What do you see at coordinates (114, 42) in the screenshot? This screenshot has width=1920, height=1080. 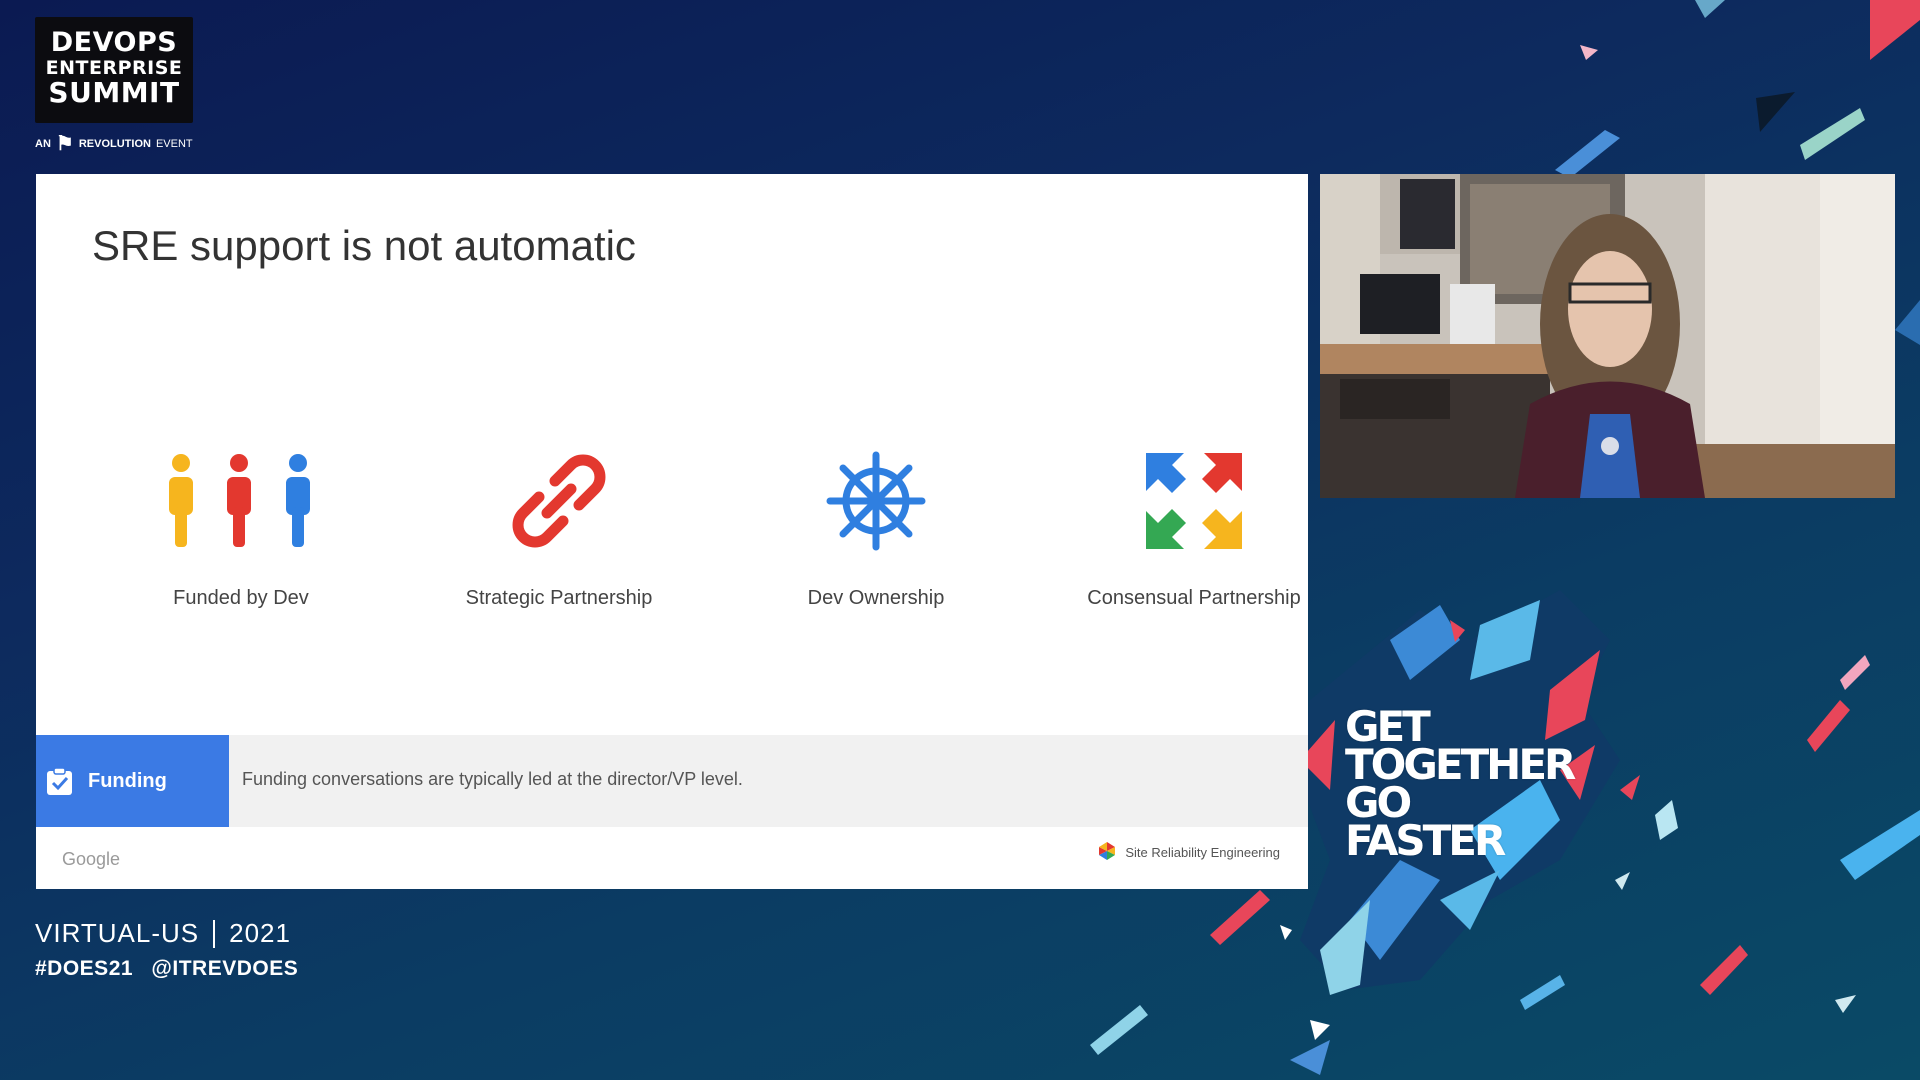 I see `logo-line-1: DEVOPS` at bounding box center [114, 42].